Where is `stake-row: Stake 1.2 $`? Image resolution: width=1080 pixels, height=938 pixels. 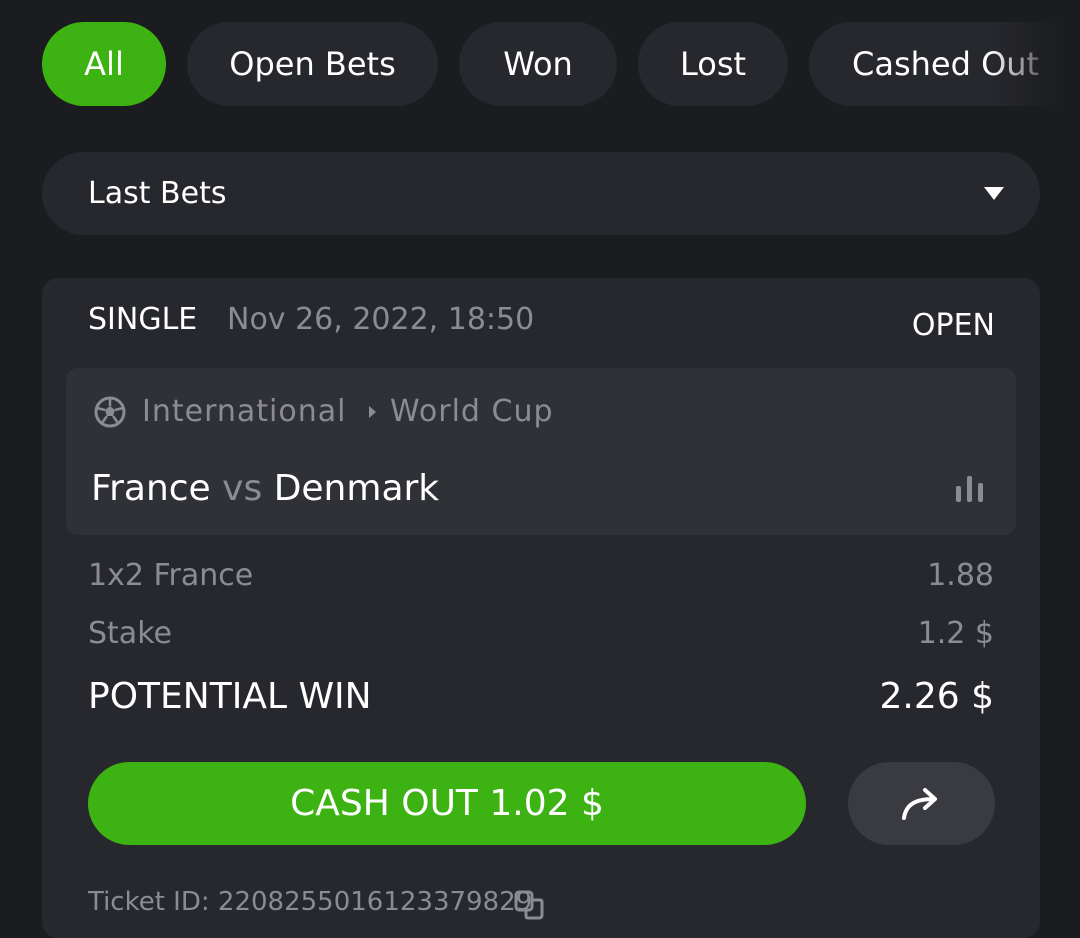 stake-row: Stake 1.2 $ is located at coordinates (541, 634).